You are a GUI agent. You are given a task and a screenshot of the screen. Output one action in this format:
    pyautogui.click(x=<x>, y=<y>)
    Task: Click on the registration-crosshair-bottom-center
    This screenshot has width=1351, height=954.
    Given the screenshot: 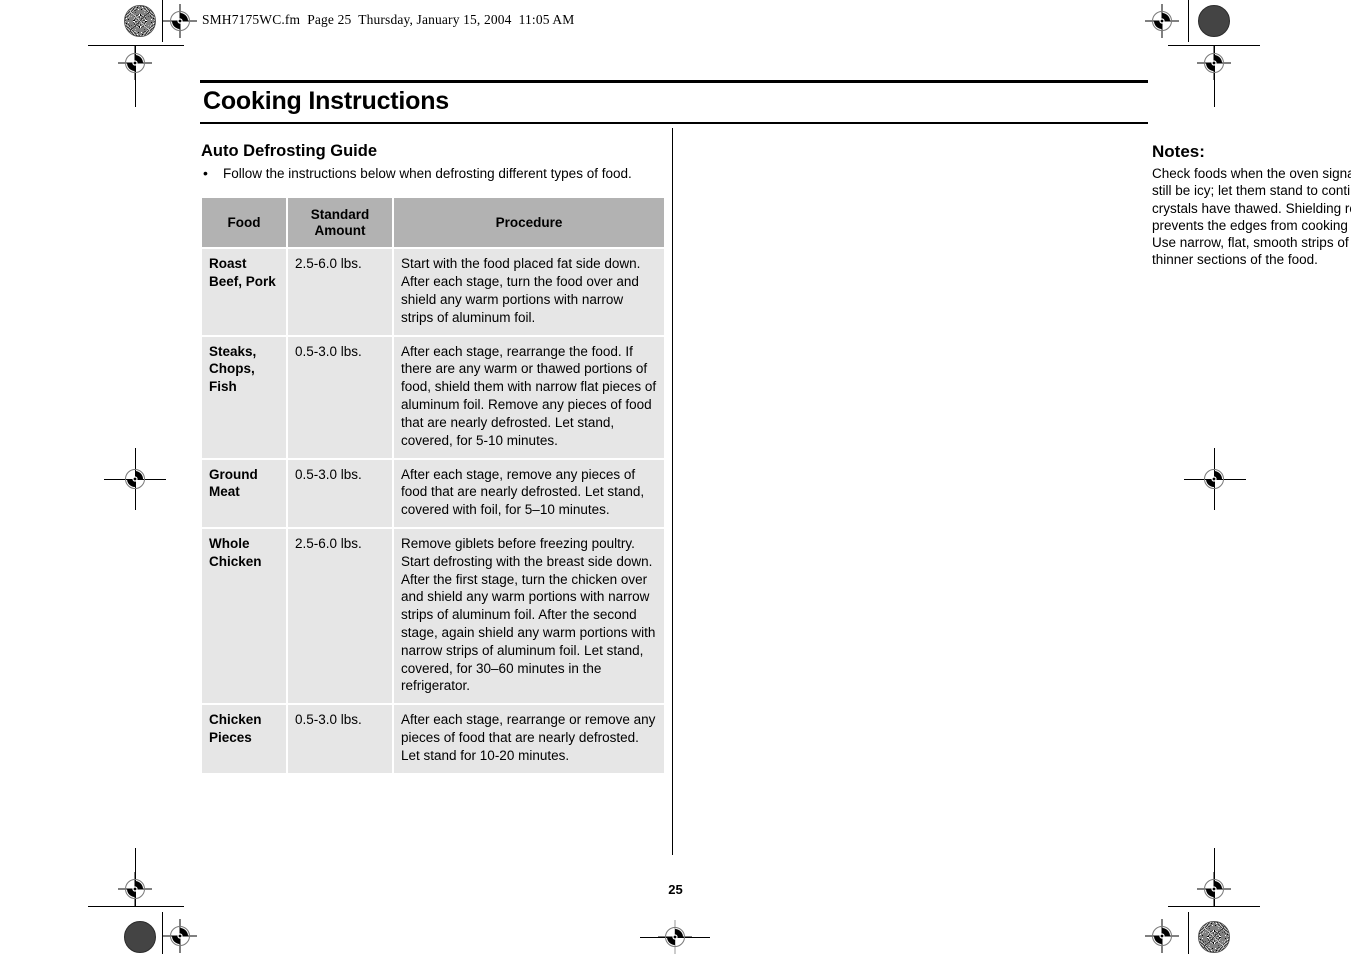 What is the action you would take?
    pyautogui.click(x=675, y=937)
    